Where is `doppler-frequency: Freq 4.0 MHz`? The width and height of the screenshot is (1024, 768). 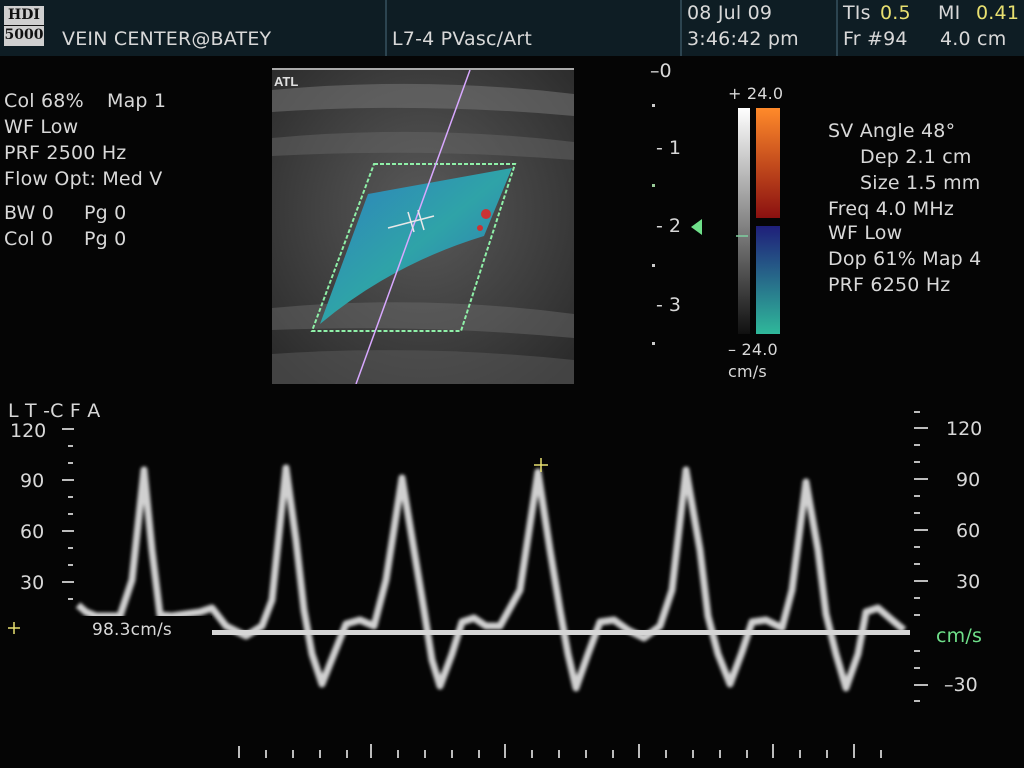 doppler-frequency: Freq 4.0 MHz is located at coordinates (891, 209).